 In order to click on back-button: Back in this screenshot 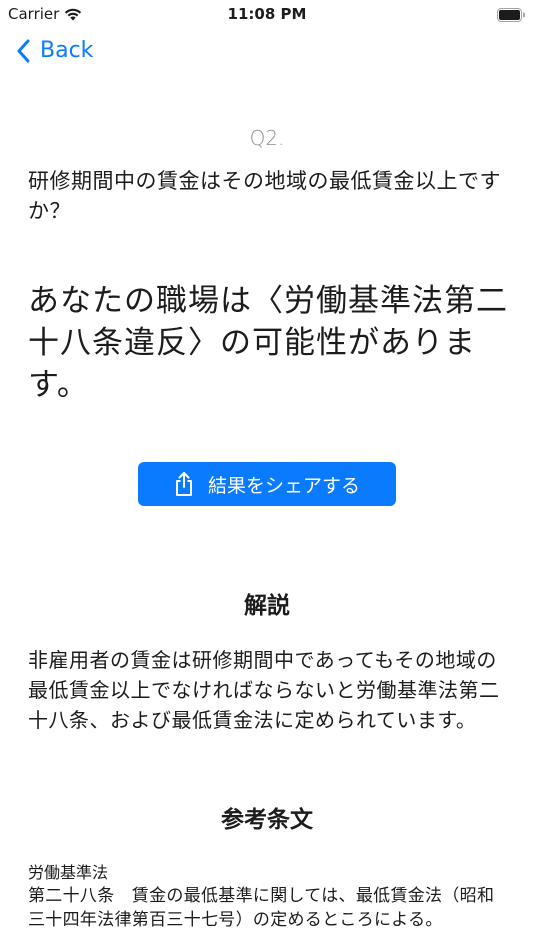, I will do `click(54, 50)`.